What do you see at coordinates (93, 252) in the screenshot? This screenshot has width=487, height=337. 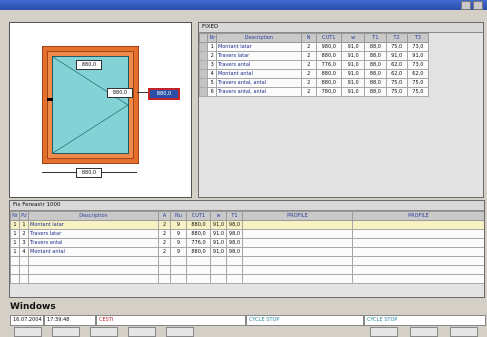 I see `table-cell: Montant antal` at bounding box center [93, 252].